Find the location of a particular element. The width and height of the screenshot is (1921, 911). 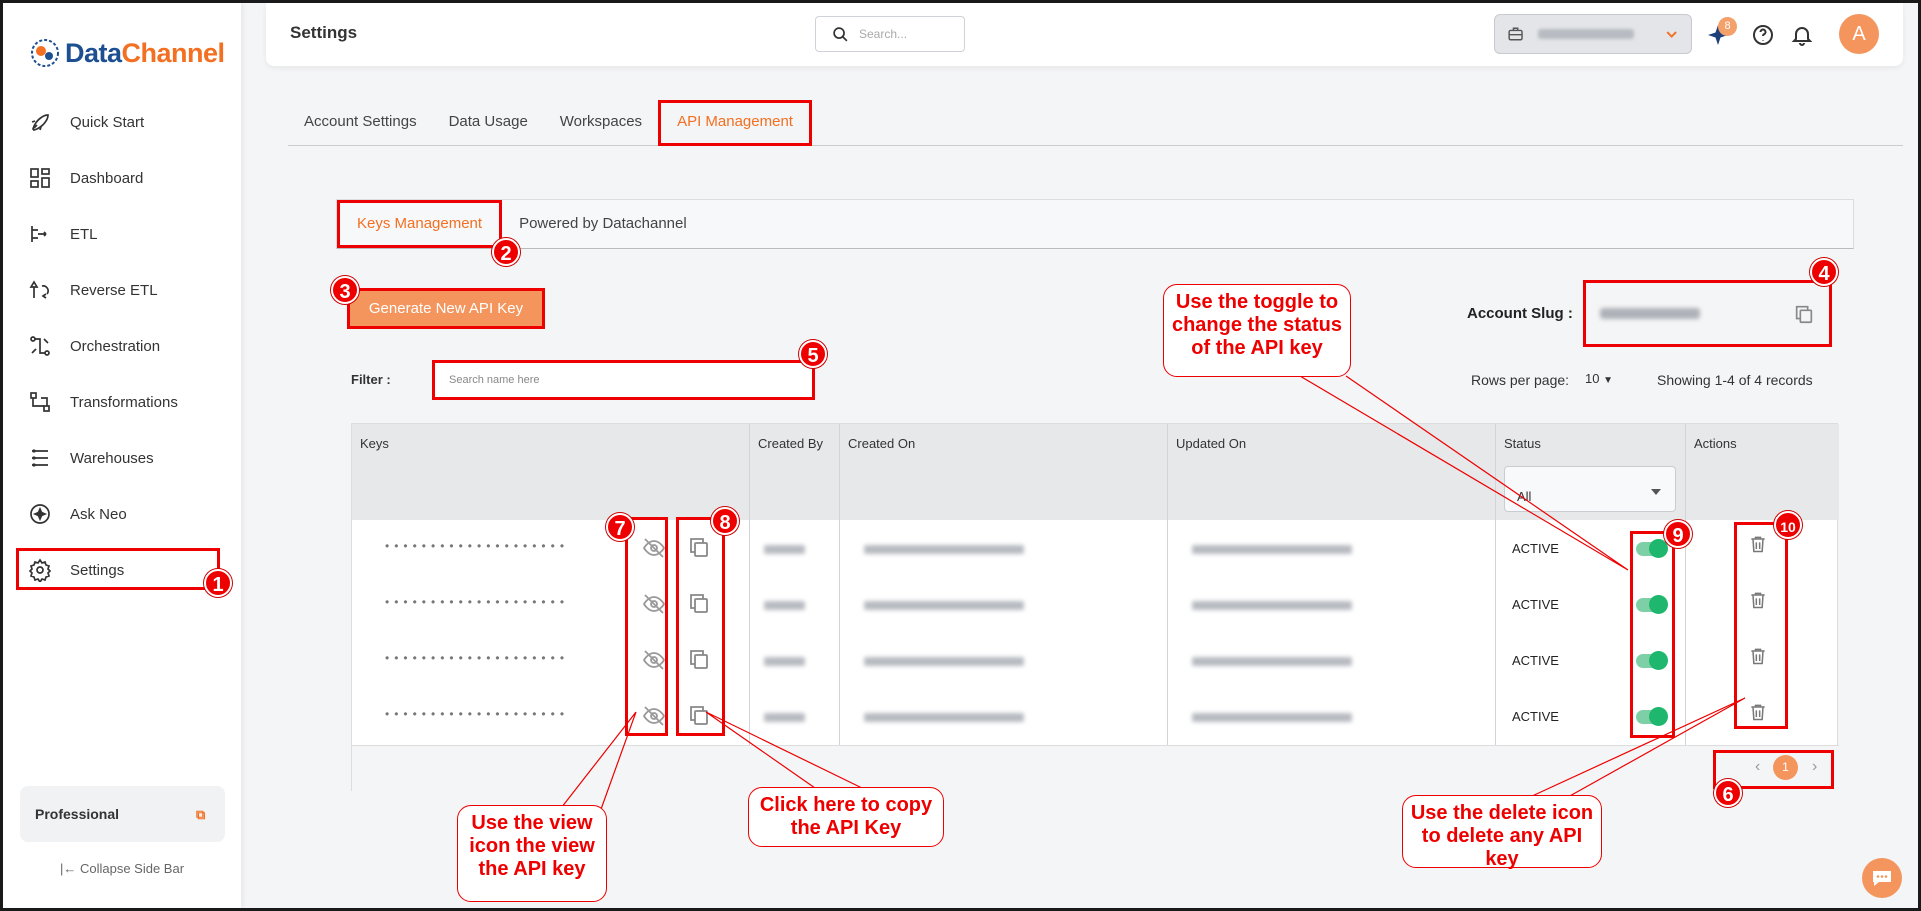

sidebar-item-orchestration: Orchestration is located at coordinates (122, 346).